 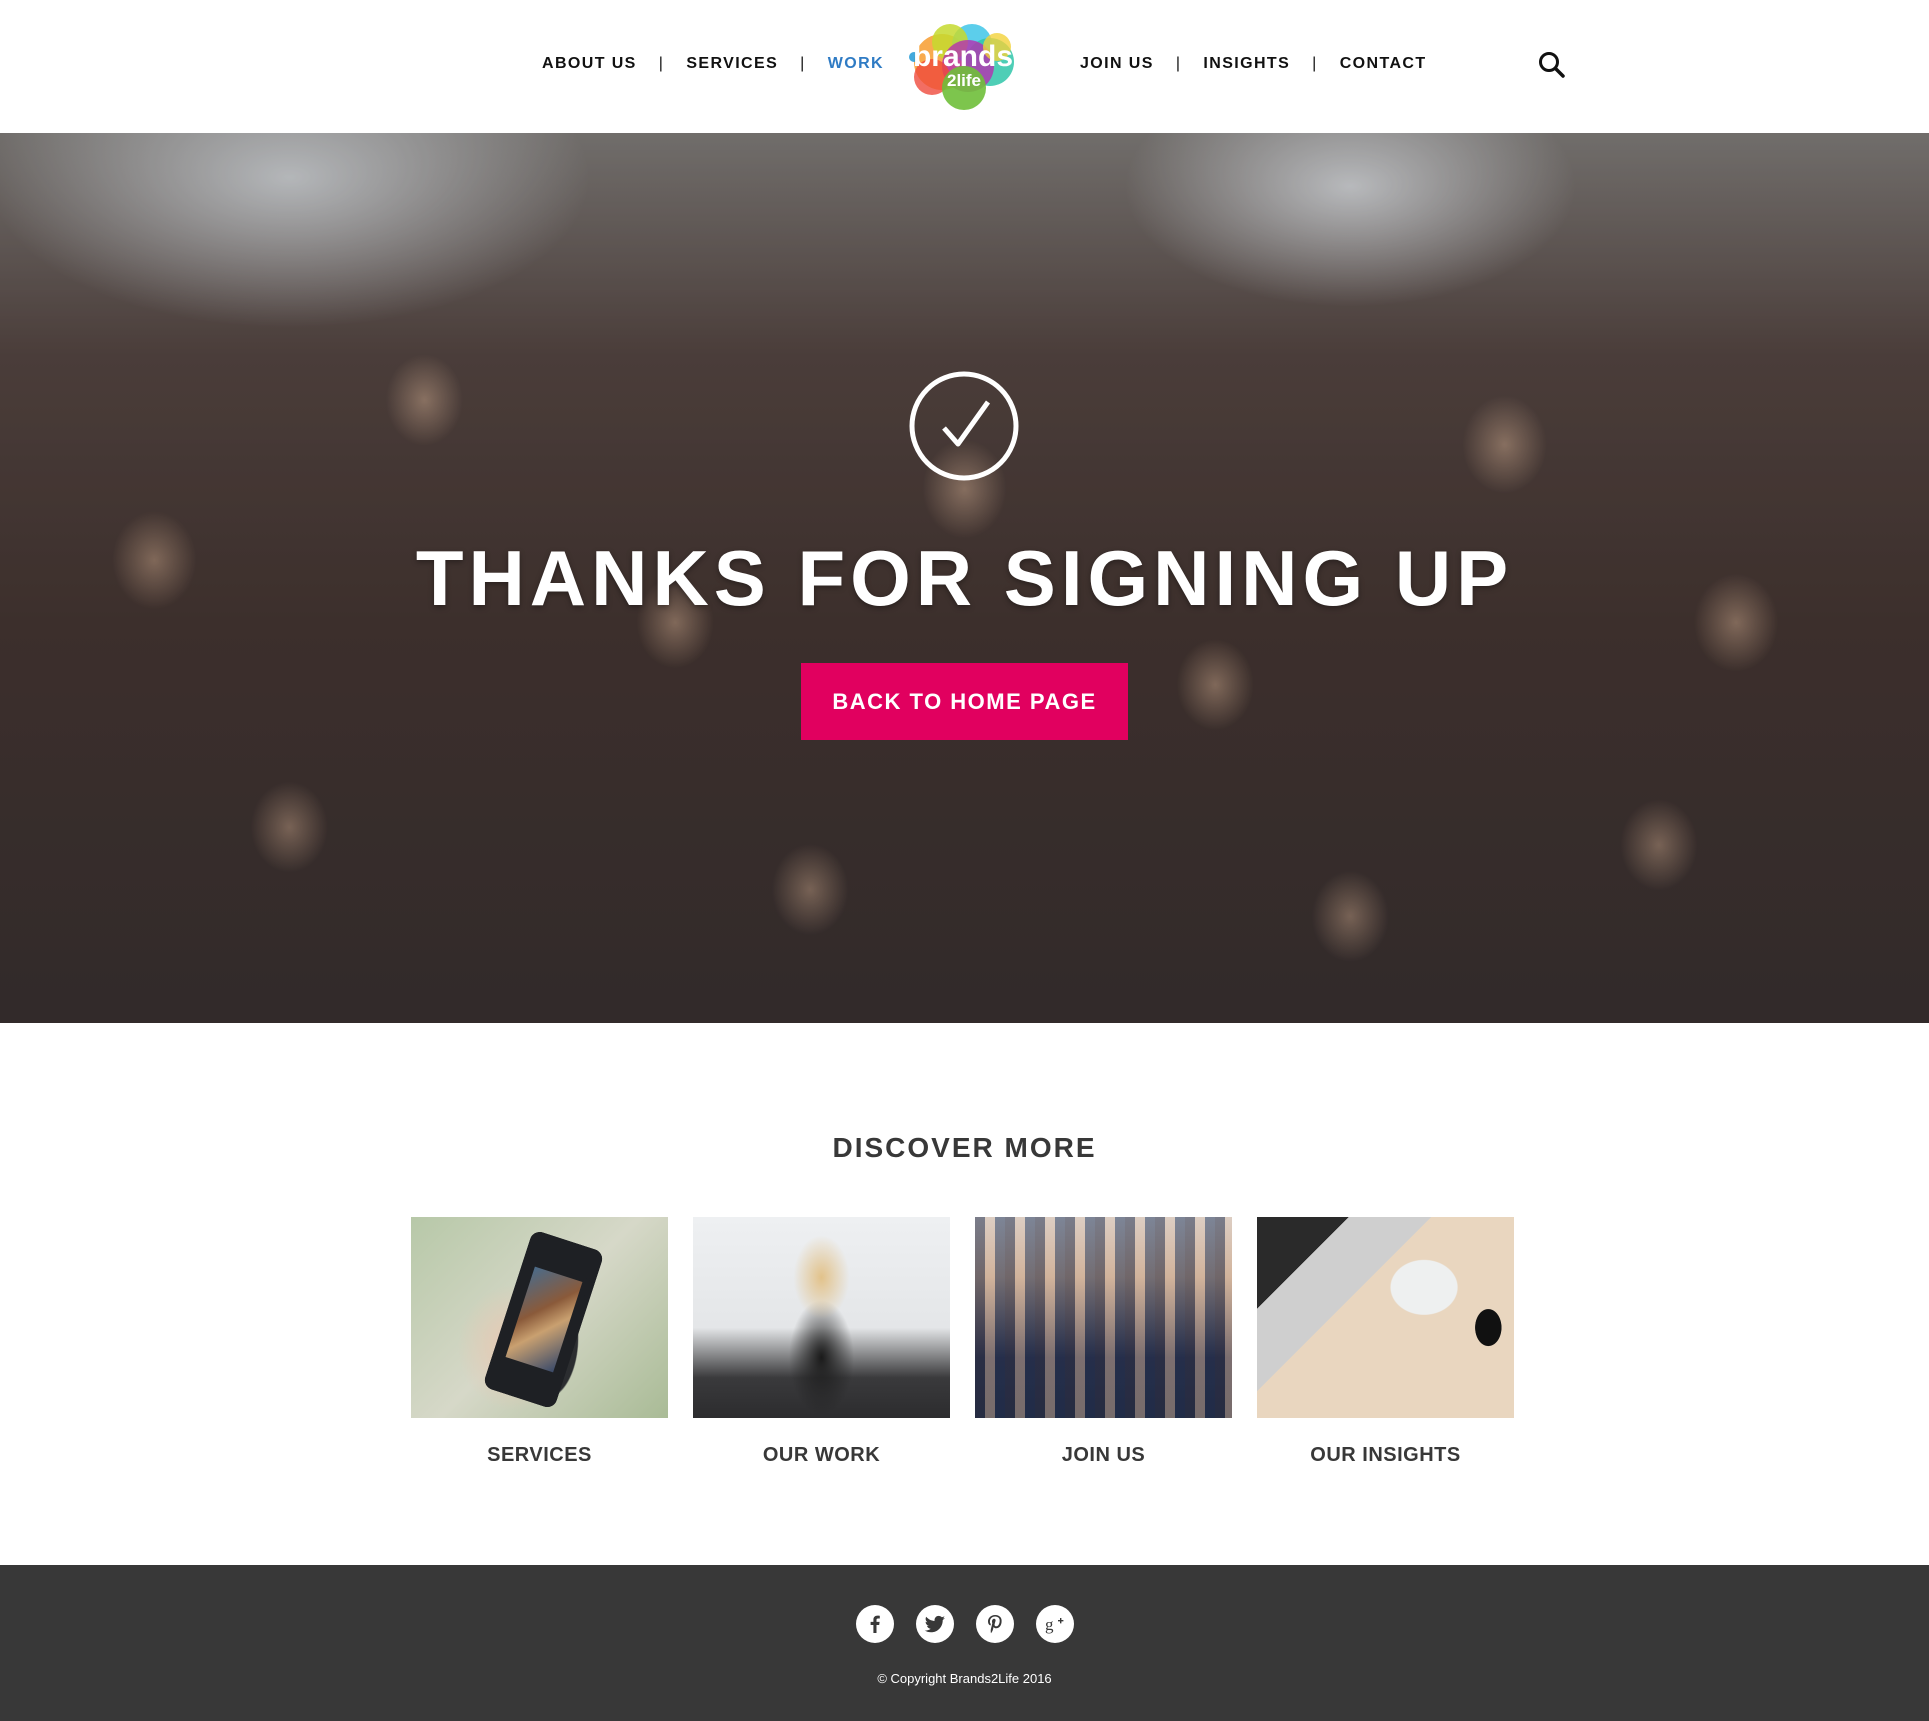 I want to click on services-image, so click(x=539, y=1317).